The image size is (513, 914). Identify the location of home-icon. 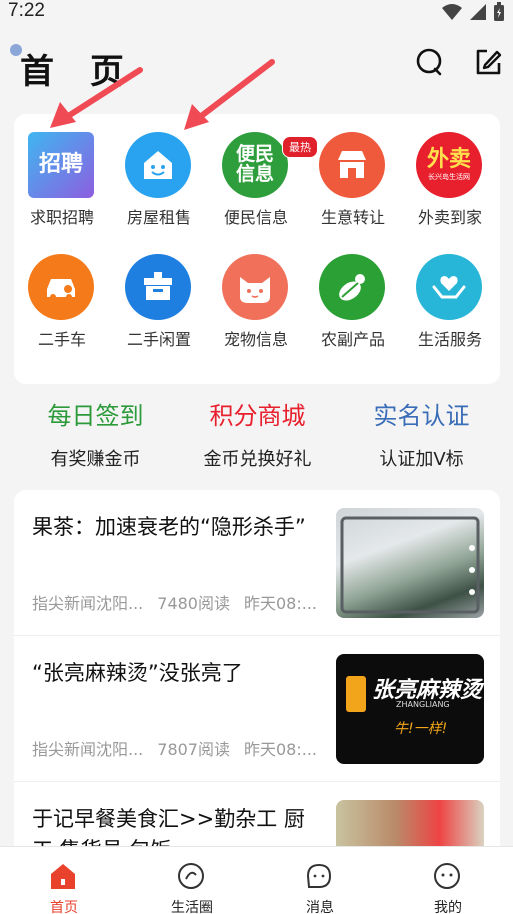
(63, 876).